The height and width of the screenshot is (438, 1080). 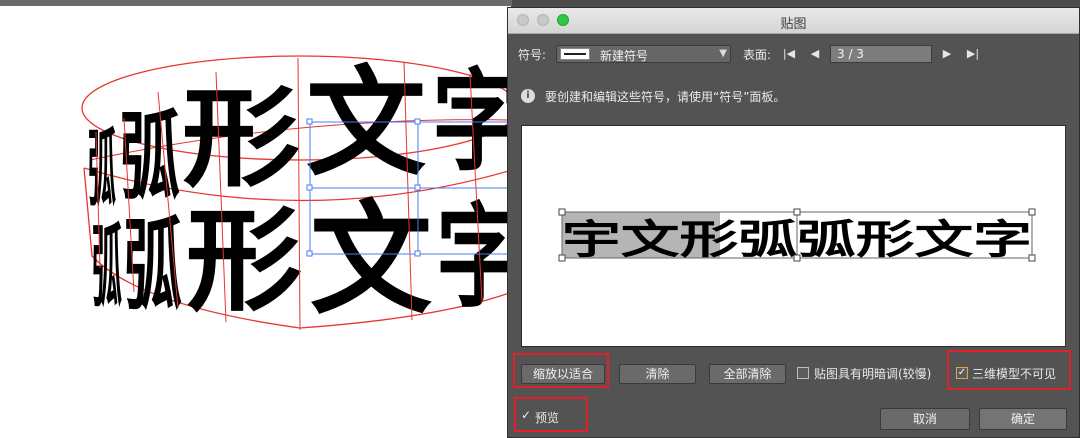 I want to click on highlight-preview, so click(x=551, y=414).